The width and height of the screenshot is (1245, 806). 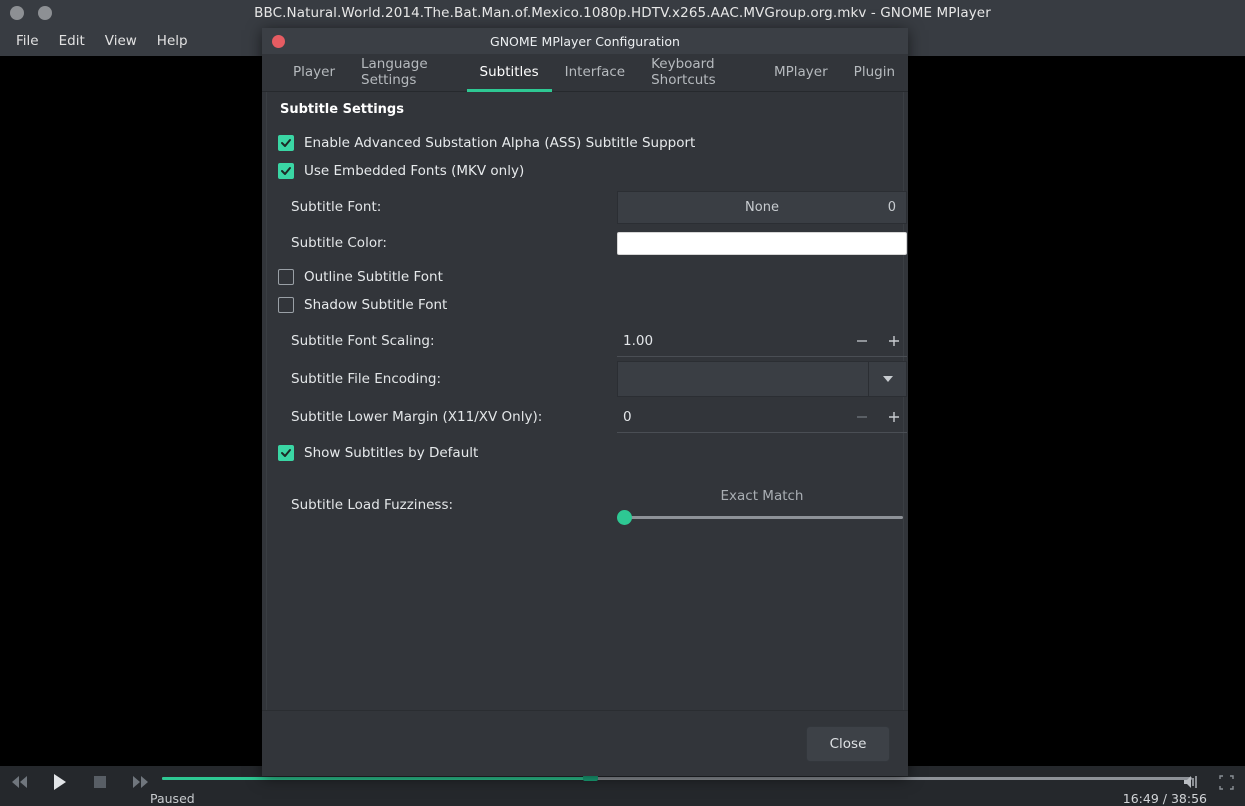 What do you see at coordinates (762, 506) in the screenshot?
I see `fuzziness-slider-control: Exact Match` at bounding box center [762, 506].